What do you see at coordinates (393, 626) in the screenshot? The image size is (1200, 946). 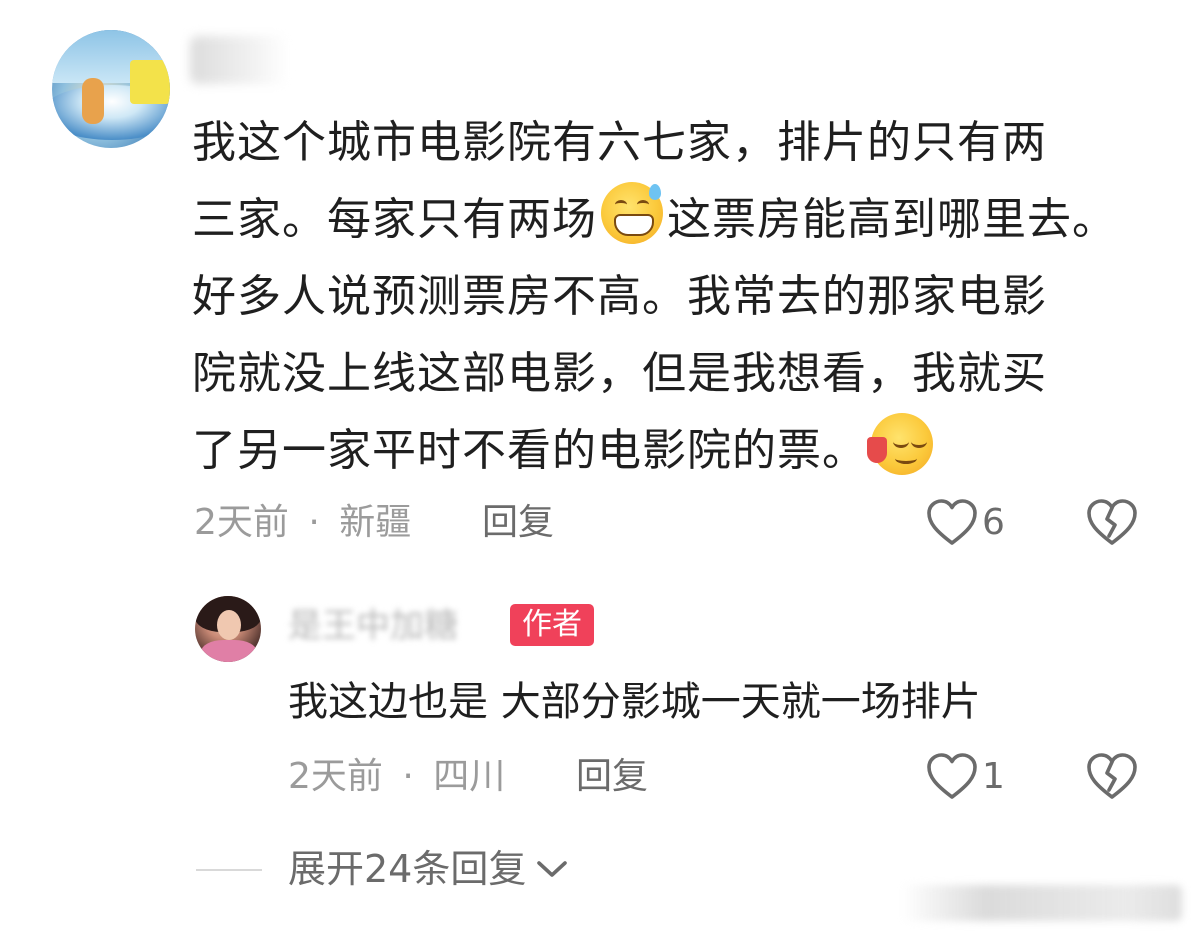 I see `reply-username: 是王中加糖` at bounding box center [393, 626].